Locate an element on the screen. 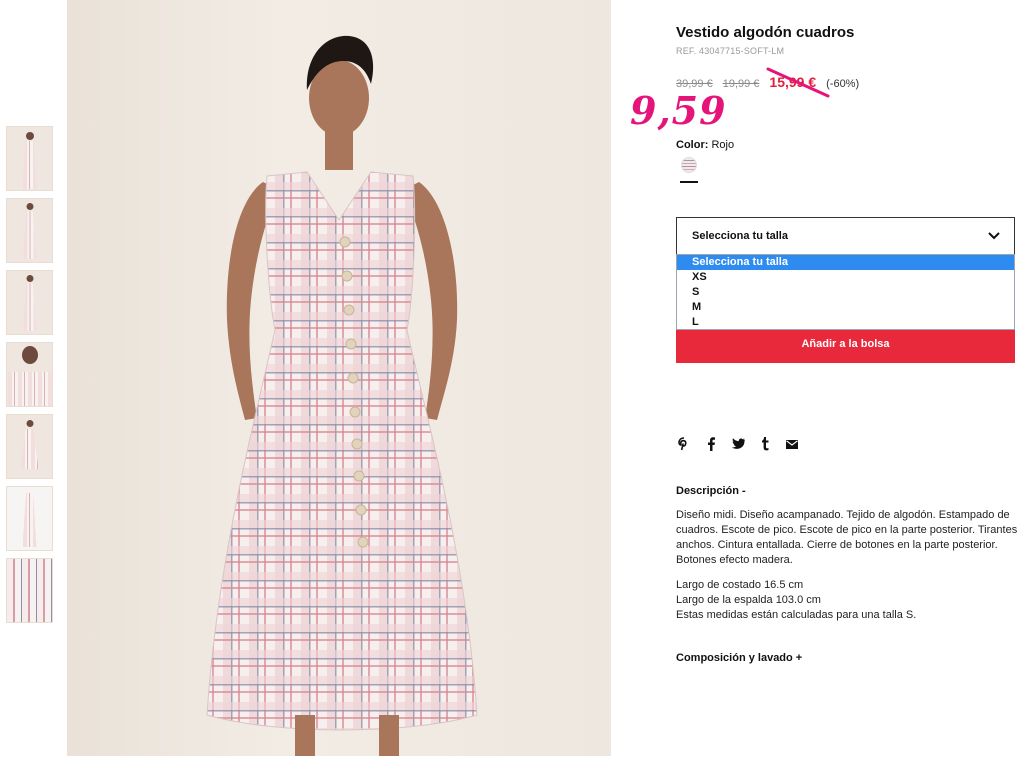  color-swatch-rojo is located at coordinates (689, 165).